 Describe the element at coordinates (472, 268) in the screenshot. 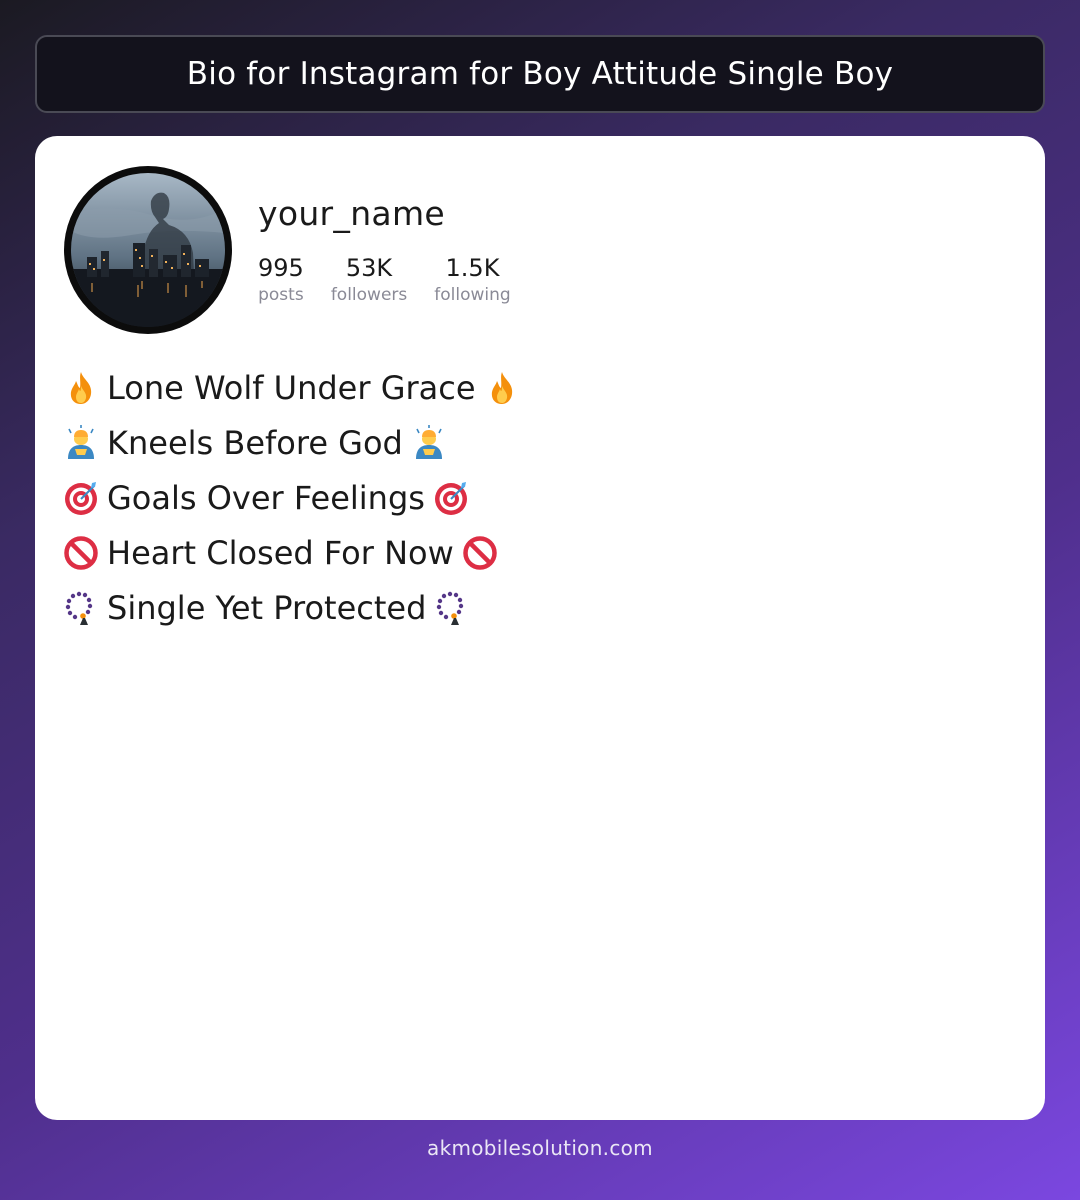

I see `stat-value: 1.5K` at that location.